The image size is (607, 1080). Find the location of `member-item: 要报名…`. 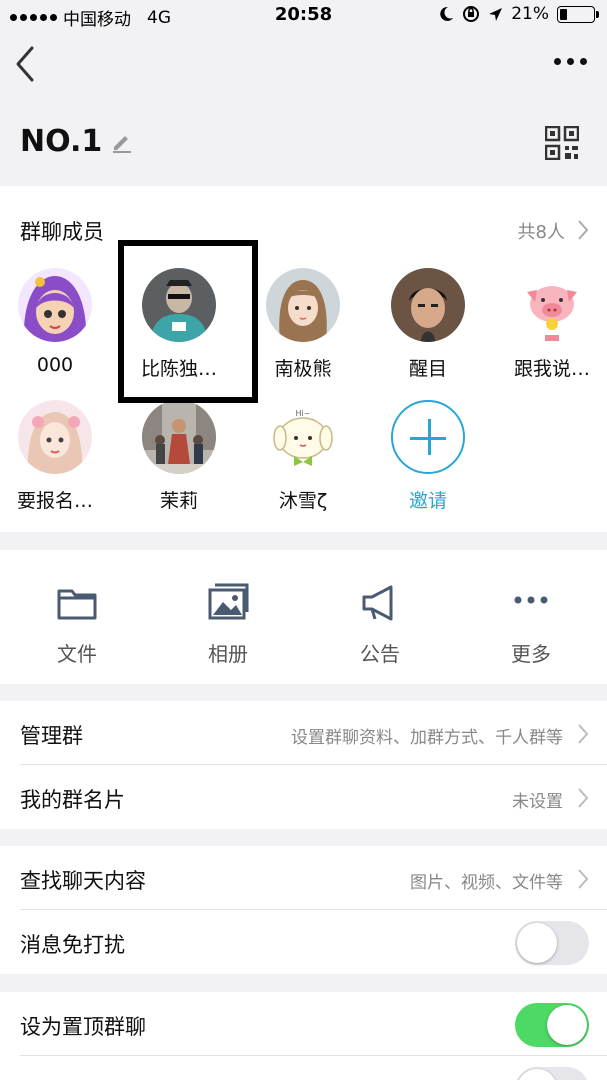

member-item: 要报名… is located at coordinates (55, 456).